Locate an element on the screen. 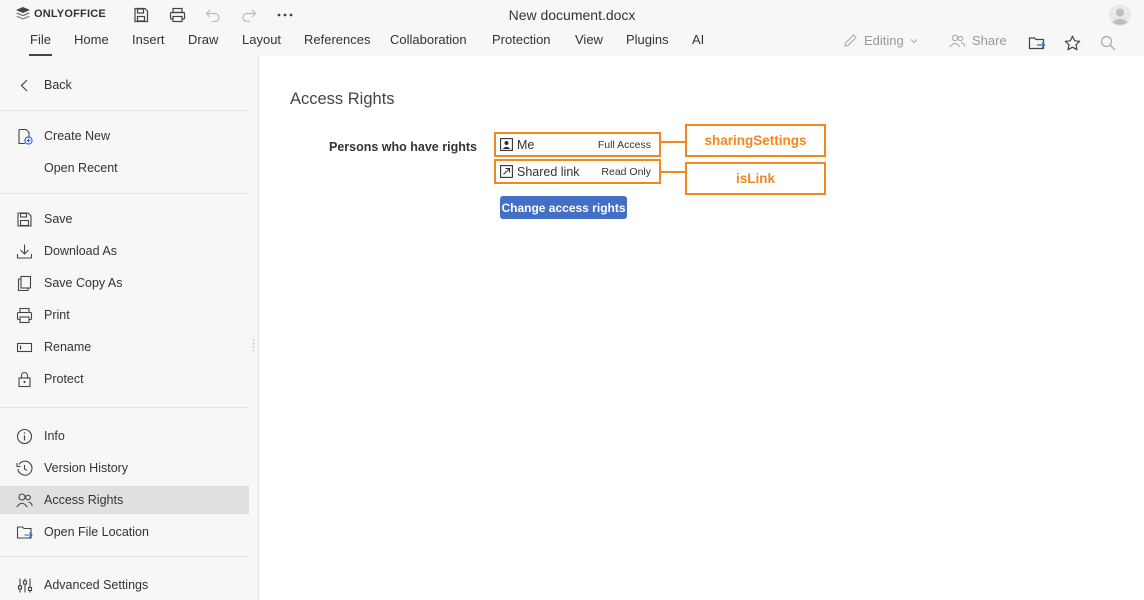 The width and height of the screenshot is (1144, 600). sidebar-item-rename: Rename is located at coordinates (124, 347).